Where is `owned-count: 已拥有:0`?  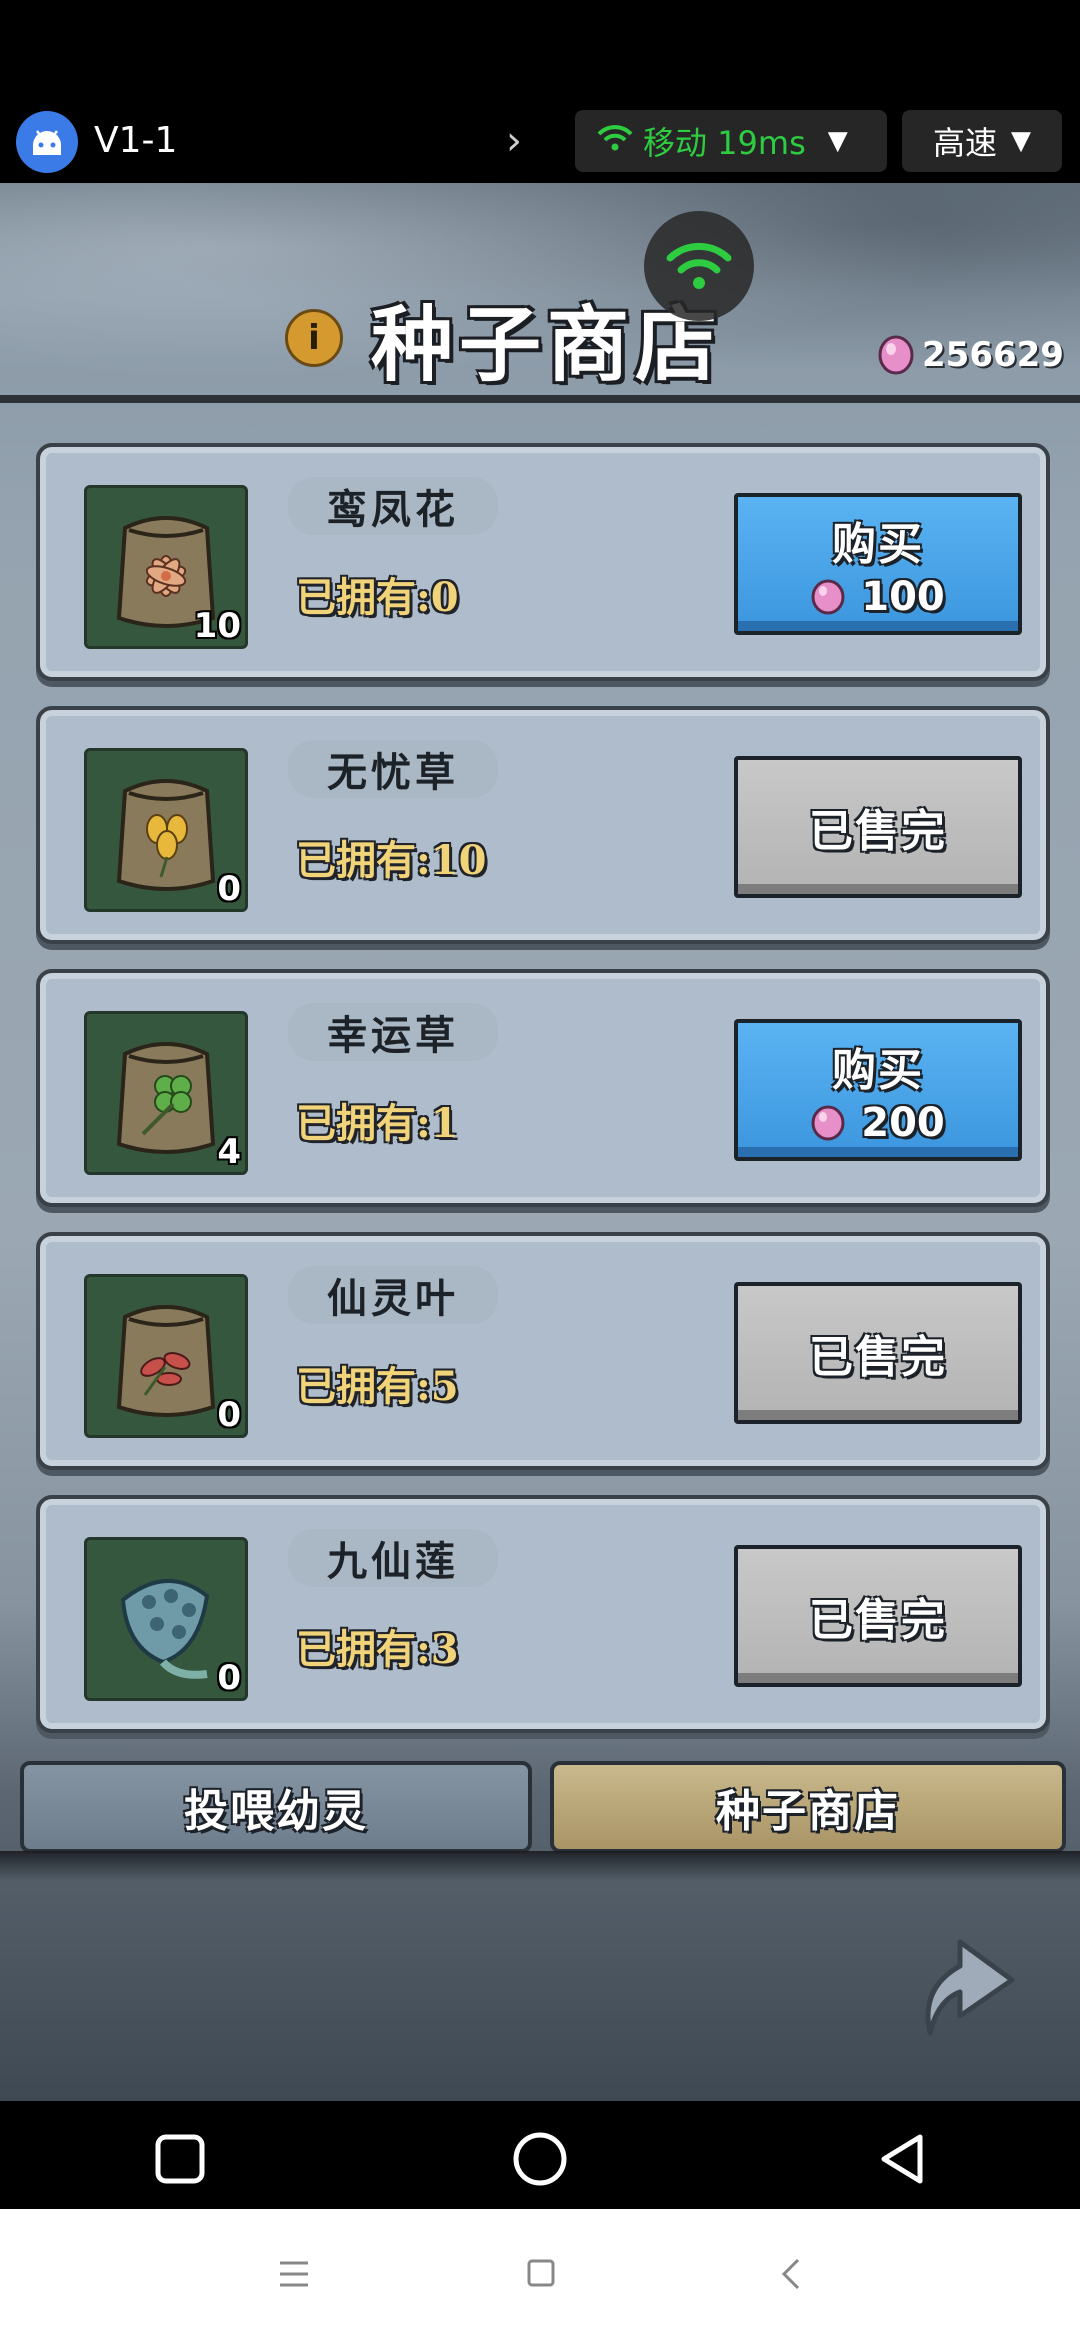
owned-count: 已拥有:0 is located at coordinates (377, 597).